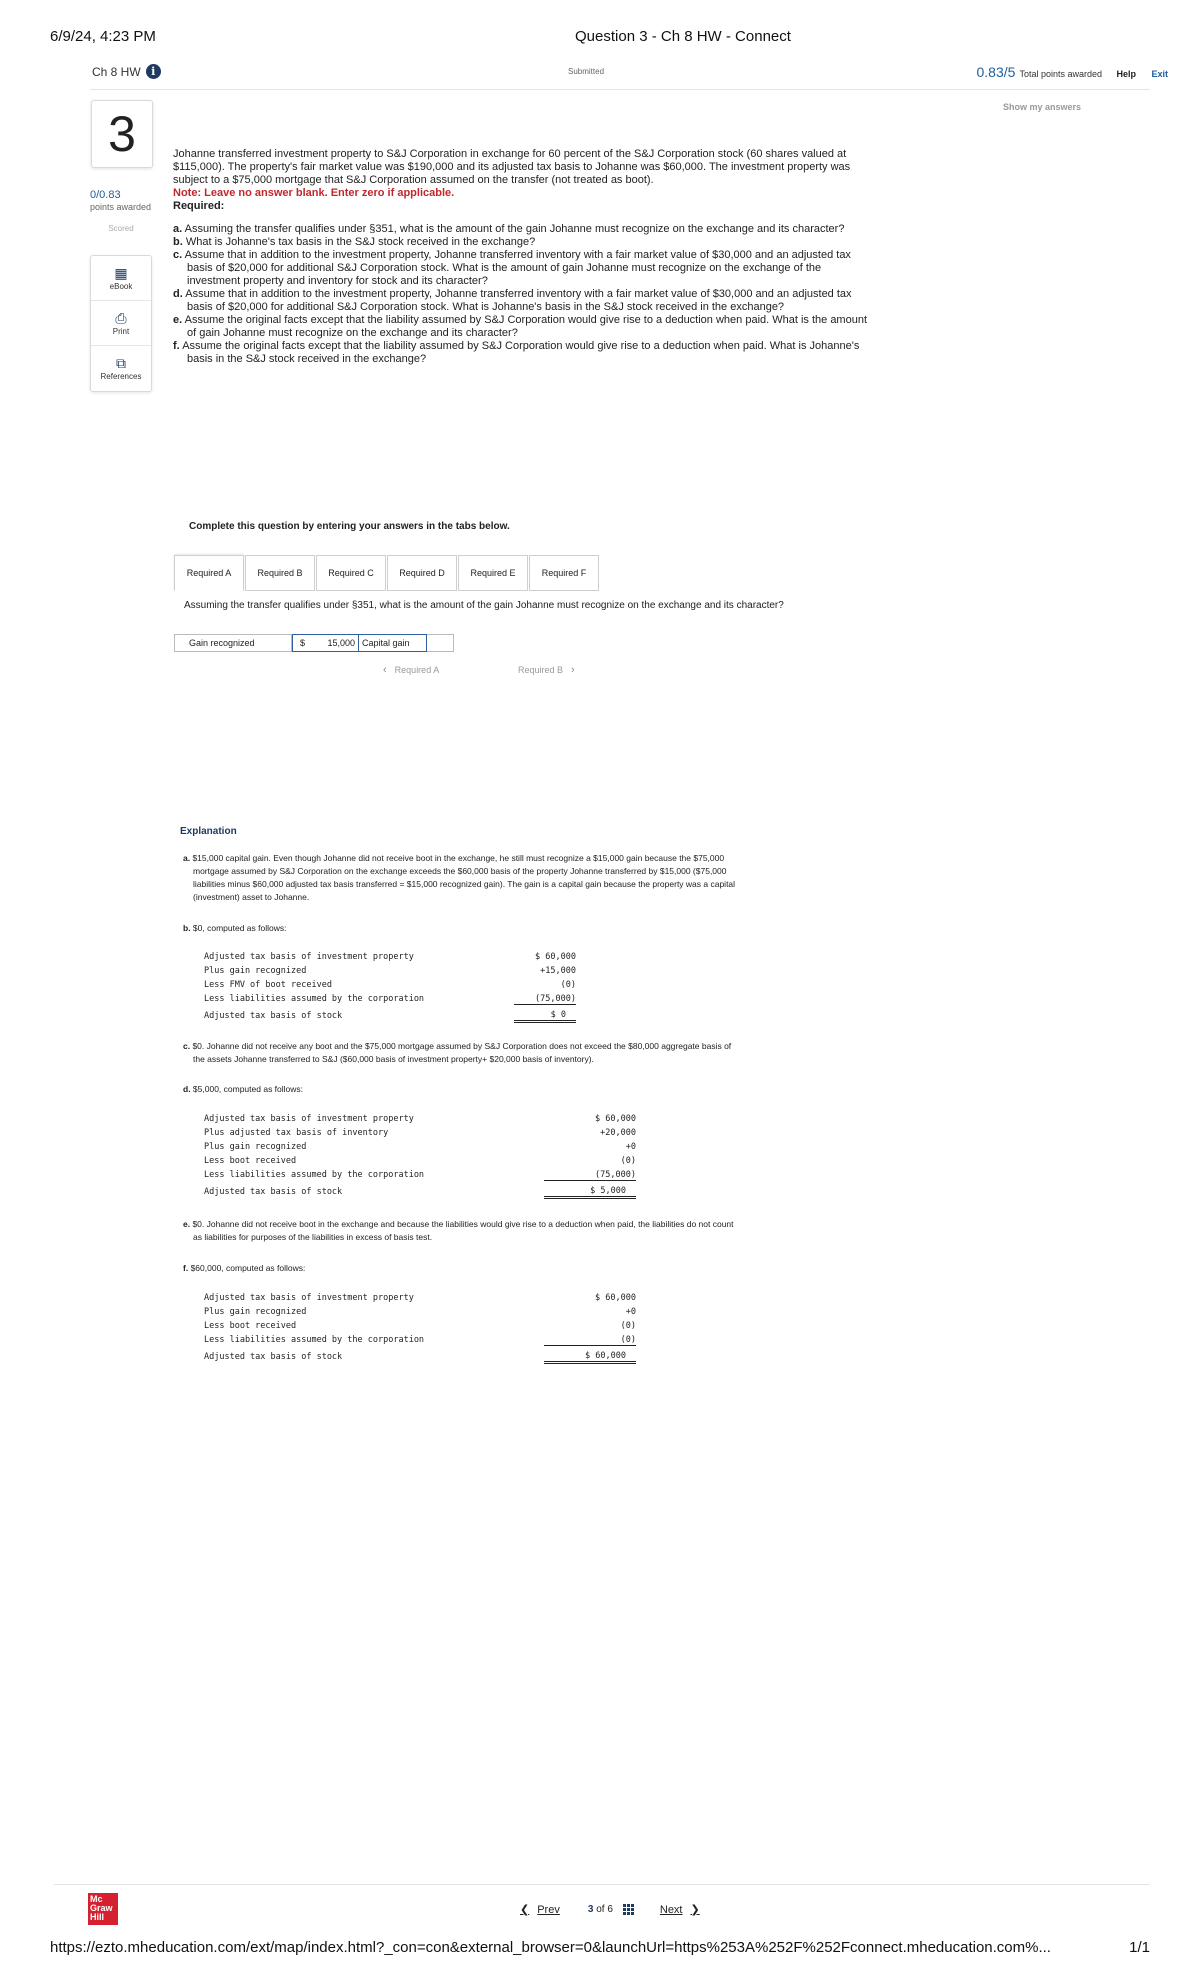 The height and width of the screenshot is (1976, 1200). I want to click on exp-letter: b., so click(187, 928).